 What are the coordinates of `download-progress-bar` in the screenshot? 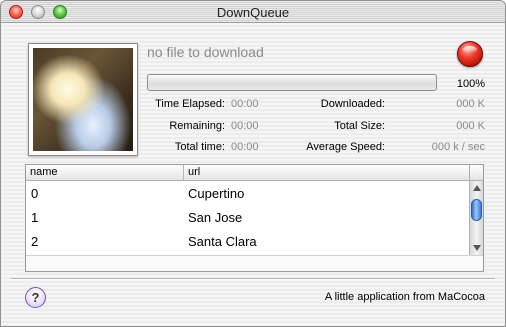 It's located at (292, 82).